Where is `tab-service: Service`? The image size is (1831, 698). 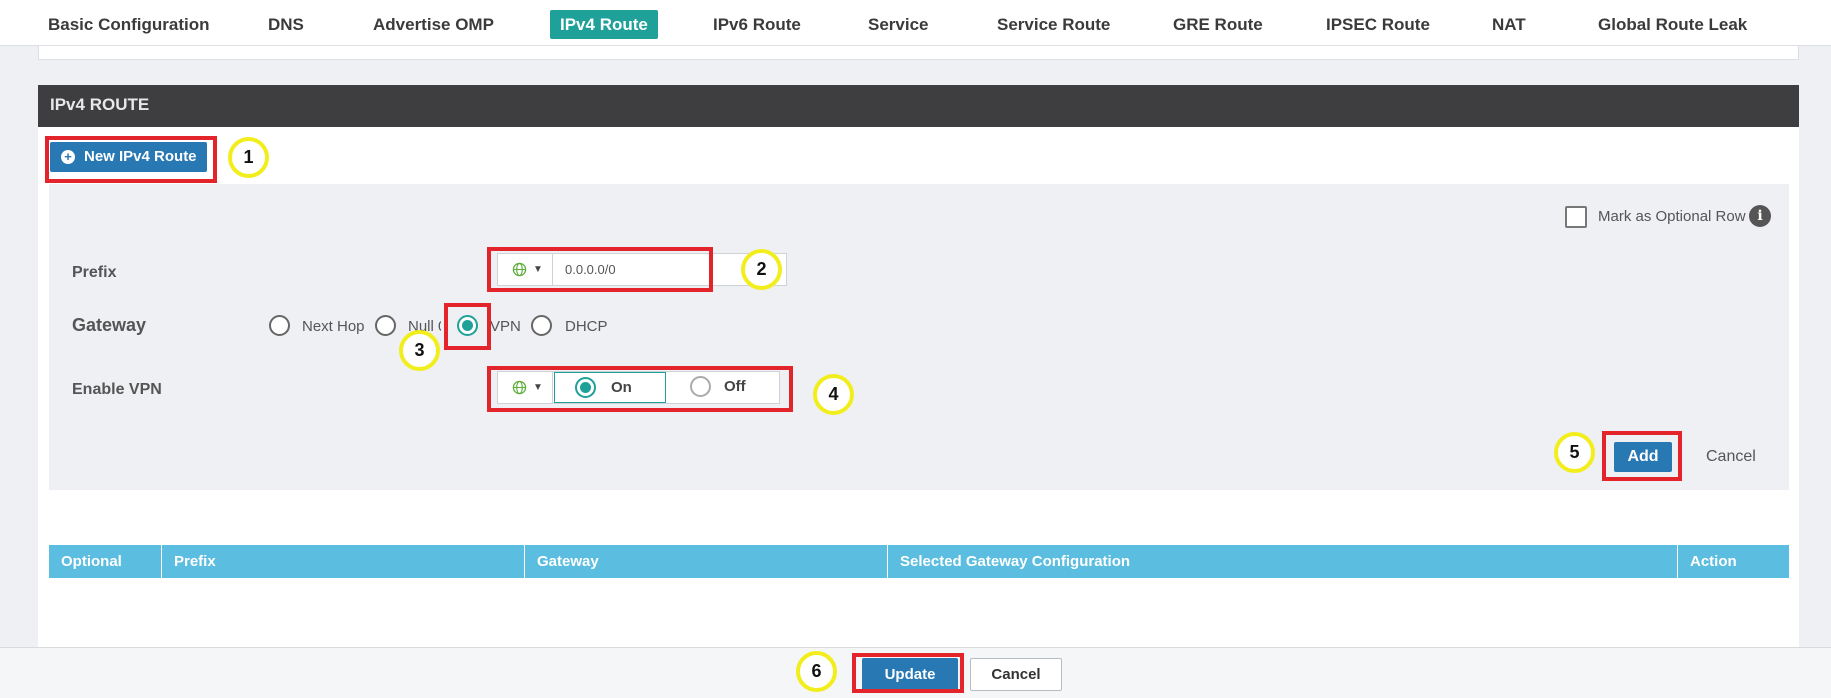 tab-service: Service is located at coordinates (898, 24).